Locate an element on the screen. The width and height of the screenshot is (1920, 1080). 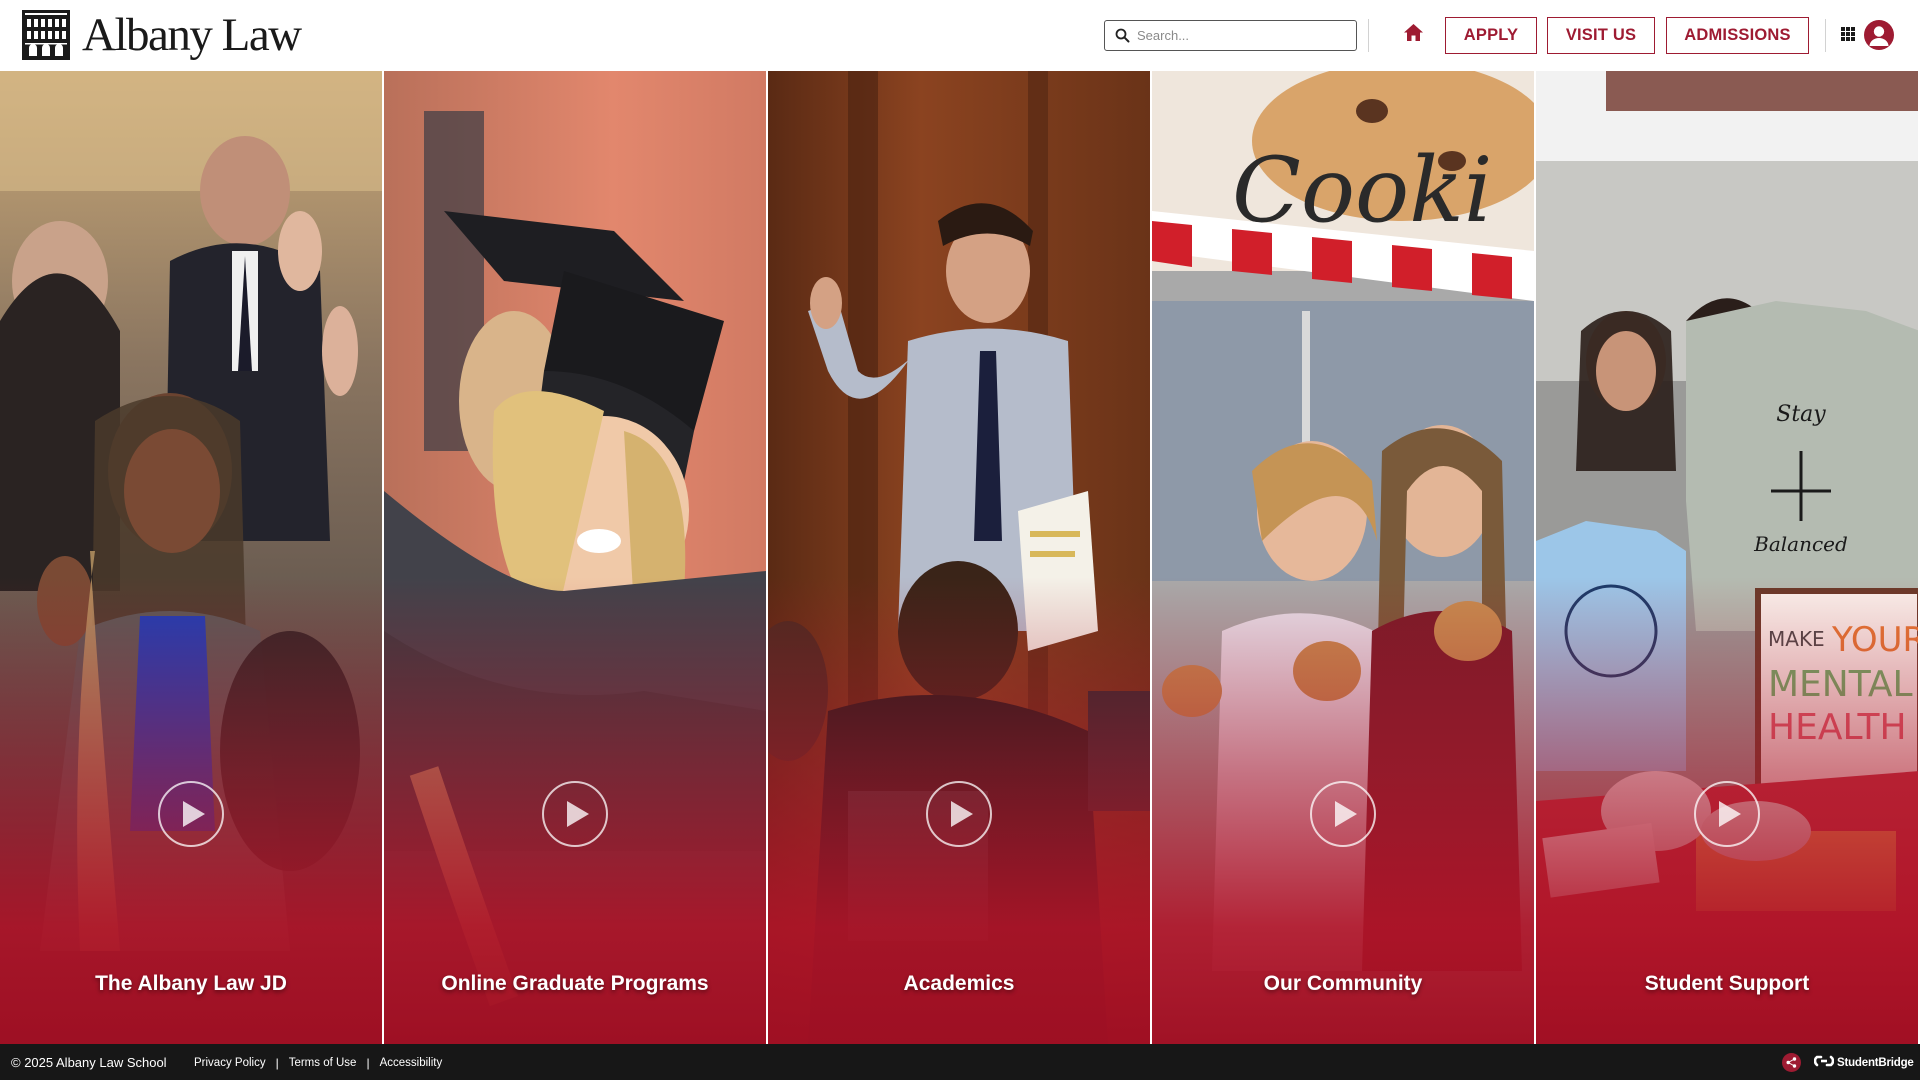
site-header: Albany Law APPLY VISIT US ADMISSIONS is located at coordinates (960, 35).